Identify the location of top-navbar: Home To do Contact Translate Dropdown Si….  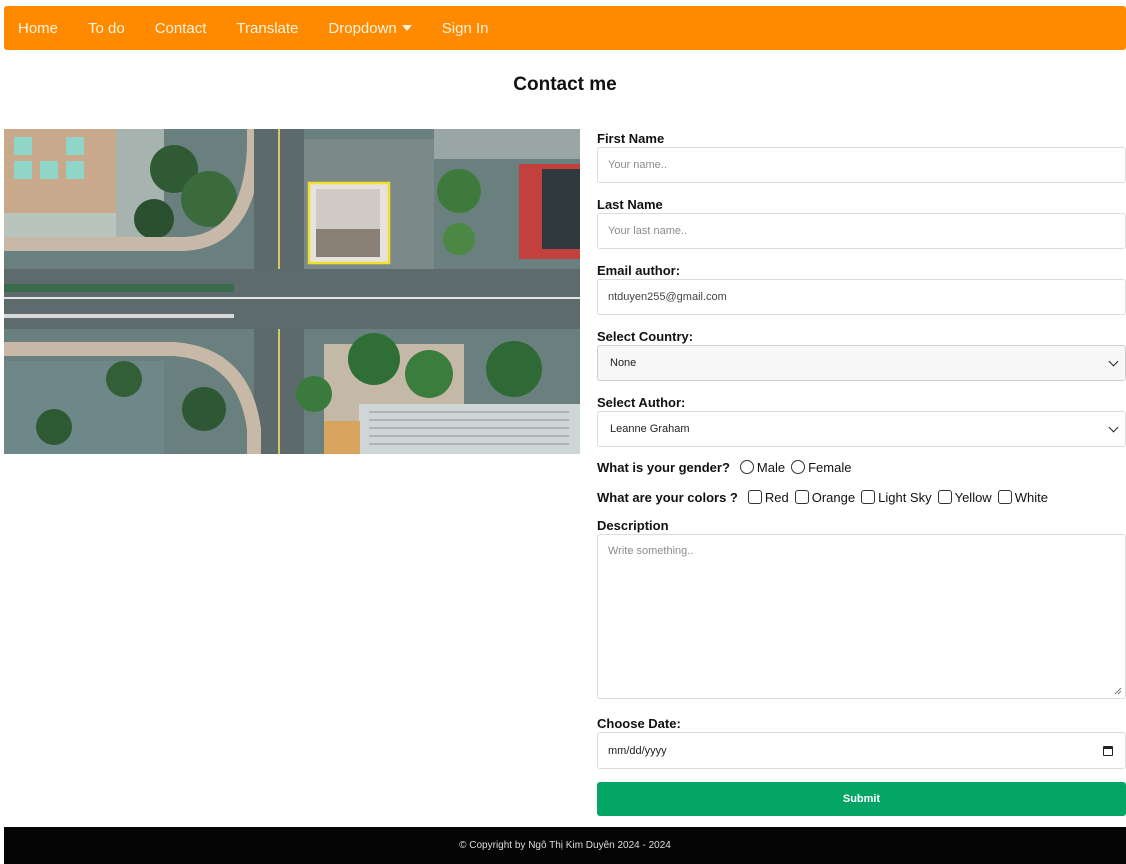
(565, 28).